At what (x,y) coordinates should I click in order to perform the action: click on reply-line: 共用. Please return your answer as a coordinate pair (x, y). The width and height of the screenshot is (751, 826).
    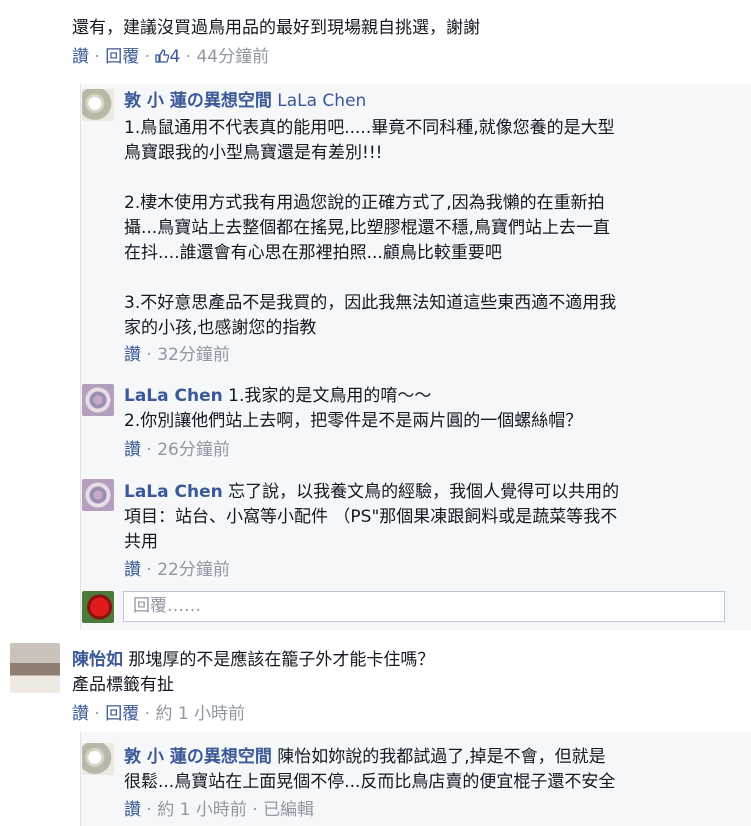
    Looking at the image, I should click on (141, 542).